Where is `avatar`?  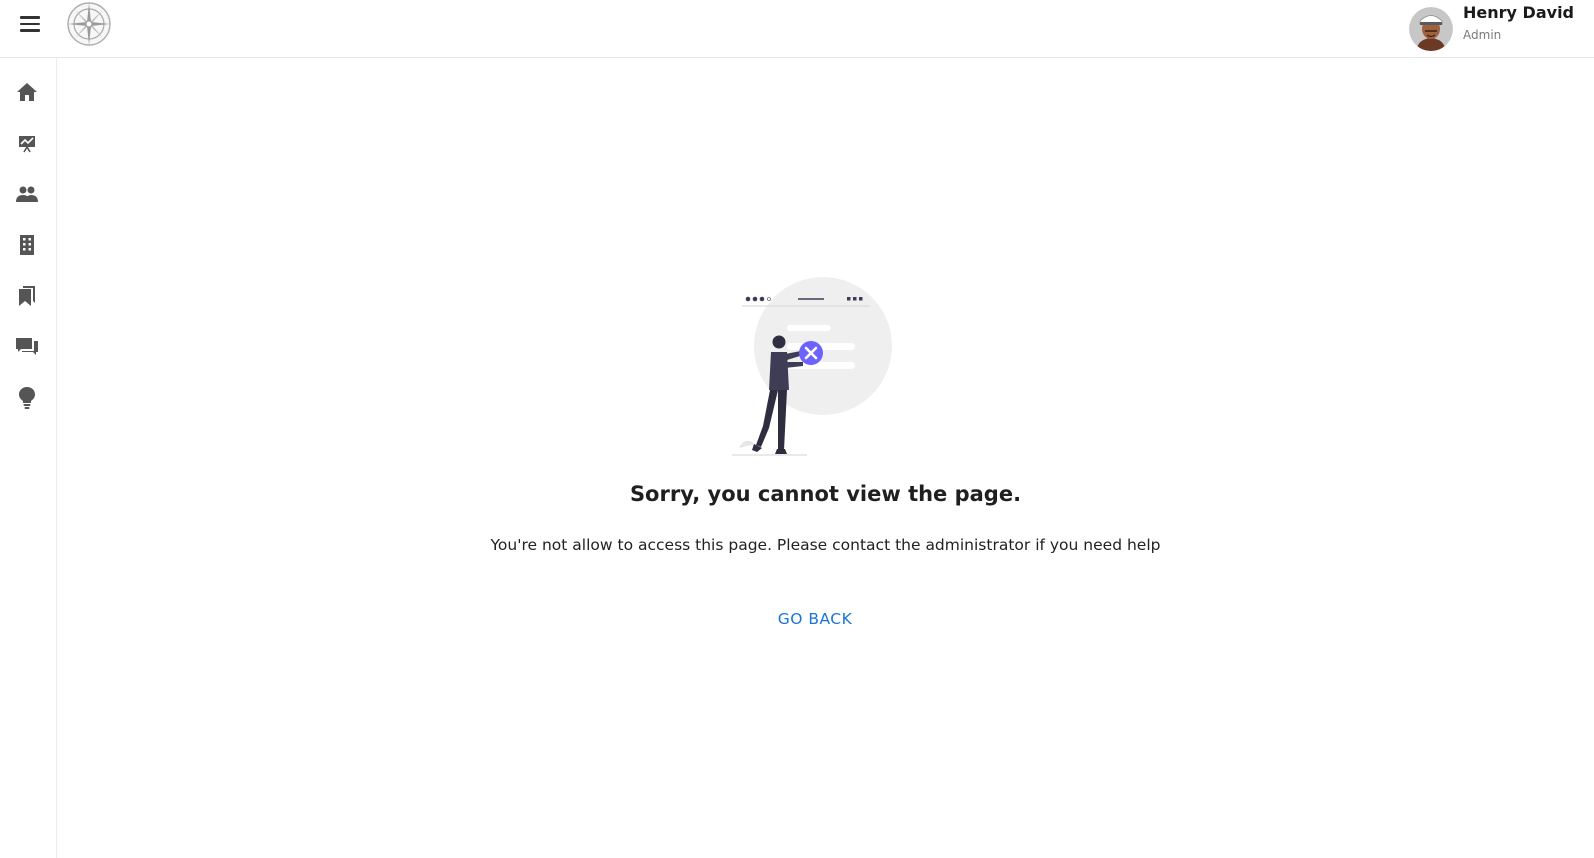 avatar is located at coordinates (1431, 29).